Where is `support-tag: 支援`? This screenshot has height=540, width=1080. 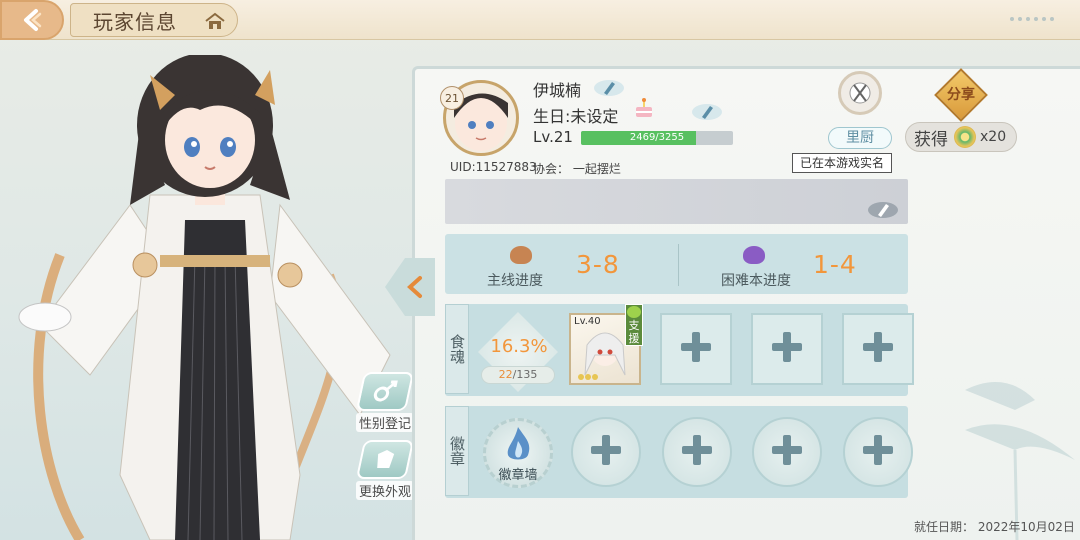
support-tag: 支援 is located at coordinates (634, 325).